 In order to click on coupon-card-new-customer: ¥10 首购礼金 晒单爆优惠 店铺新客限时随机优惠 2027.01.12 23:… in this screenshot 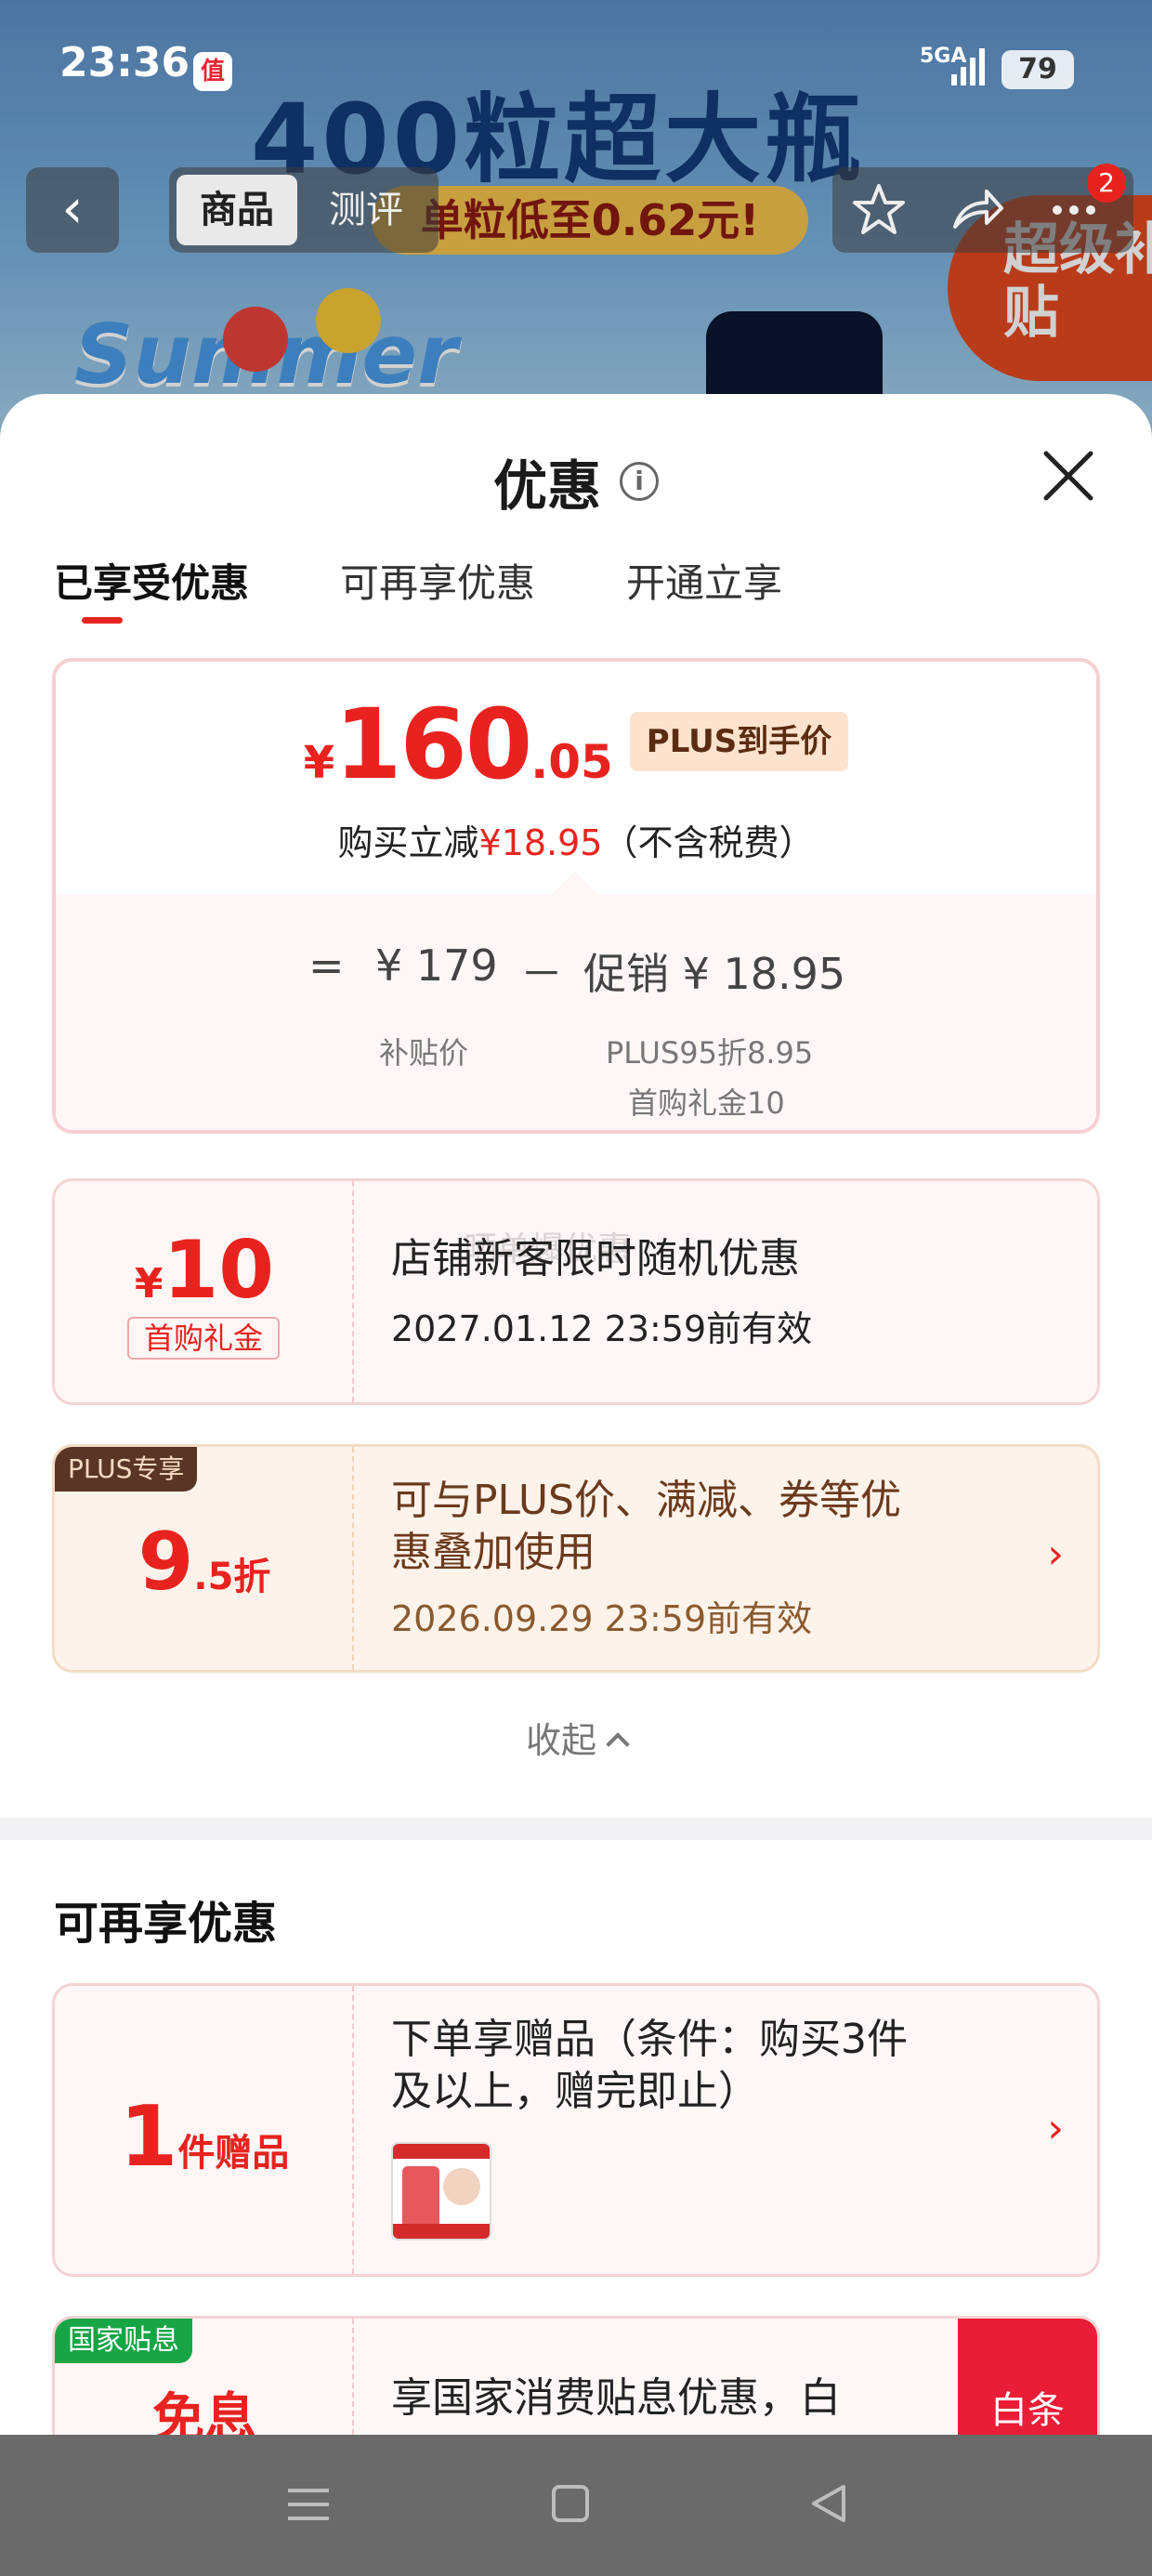, I will do `click(576, 1291)`.